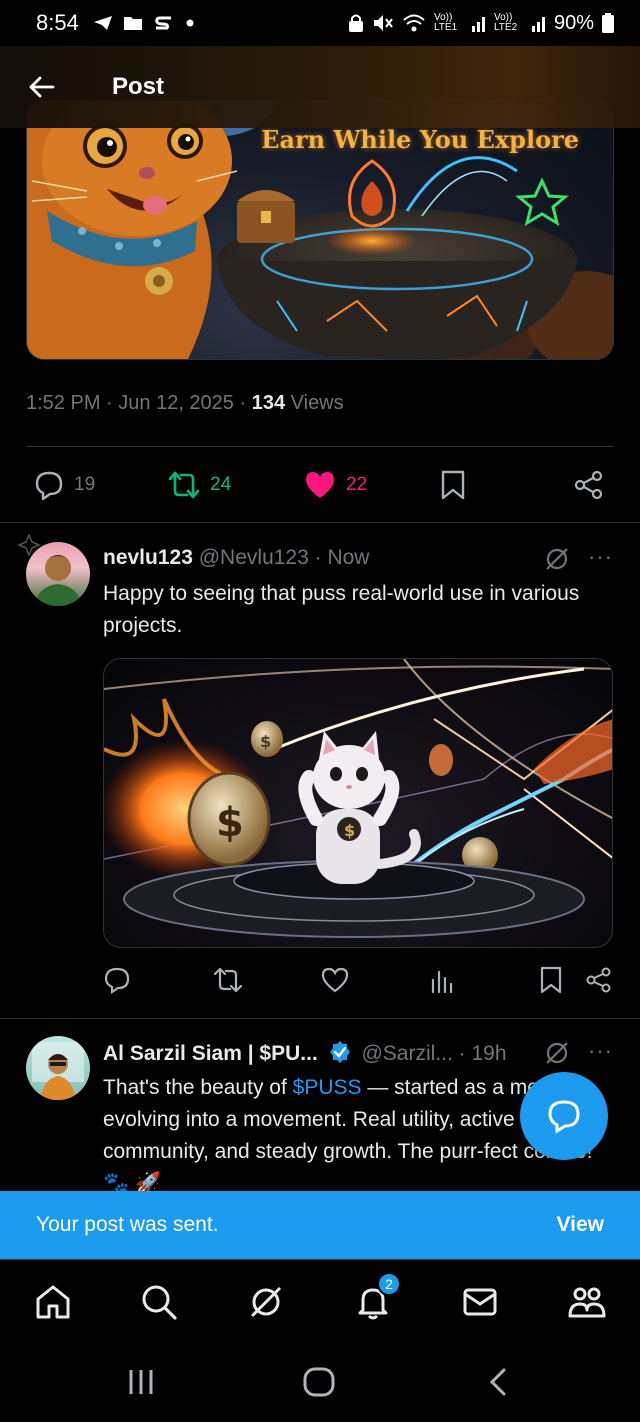 Image resolution: width=640 pixels, height=1422 pixels. Describe the element at coordinates (320, 87) in the screenshot. I see `top-header: Post` at that location.